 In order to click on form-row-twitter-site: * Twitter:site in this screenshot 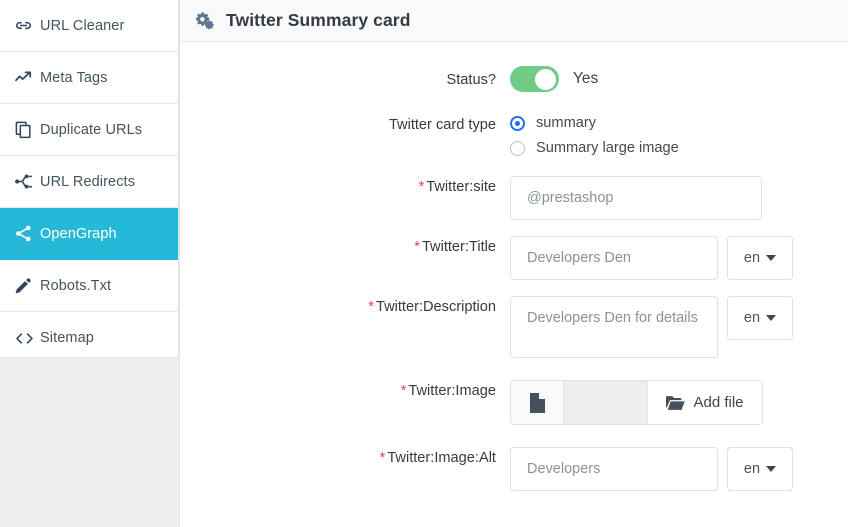, I will do `click(514, 198)`.